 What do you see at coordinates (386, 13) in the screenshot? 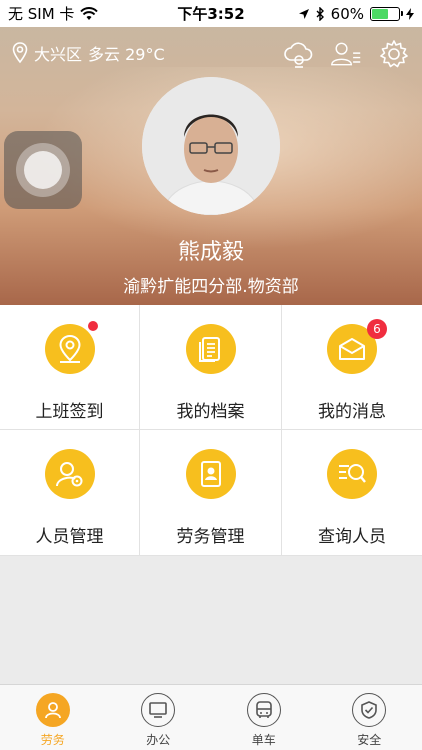
I see `battery-icon` at bounding box center [386, 13].